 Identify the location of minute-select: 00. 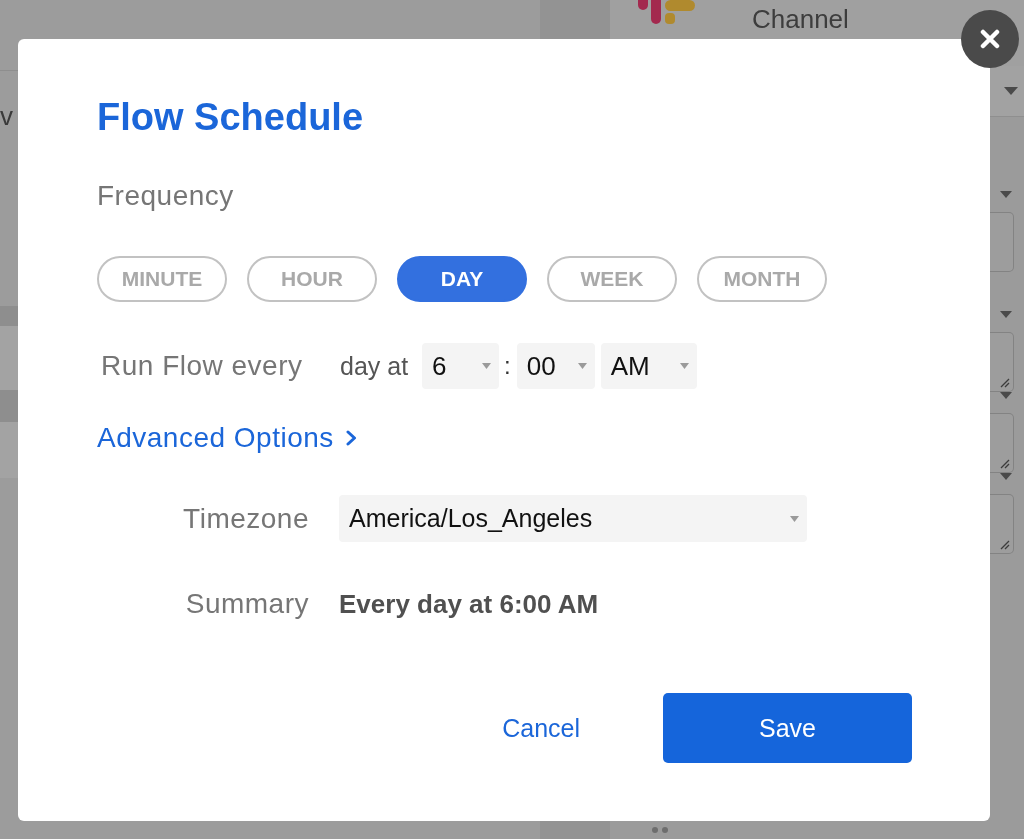
(555, 366).